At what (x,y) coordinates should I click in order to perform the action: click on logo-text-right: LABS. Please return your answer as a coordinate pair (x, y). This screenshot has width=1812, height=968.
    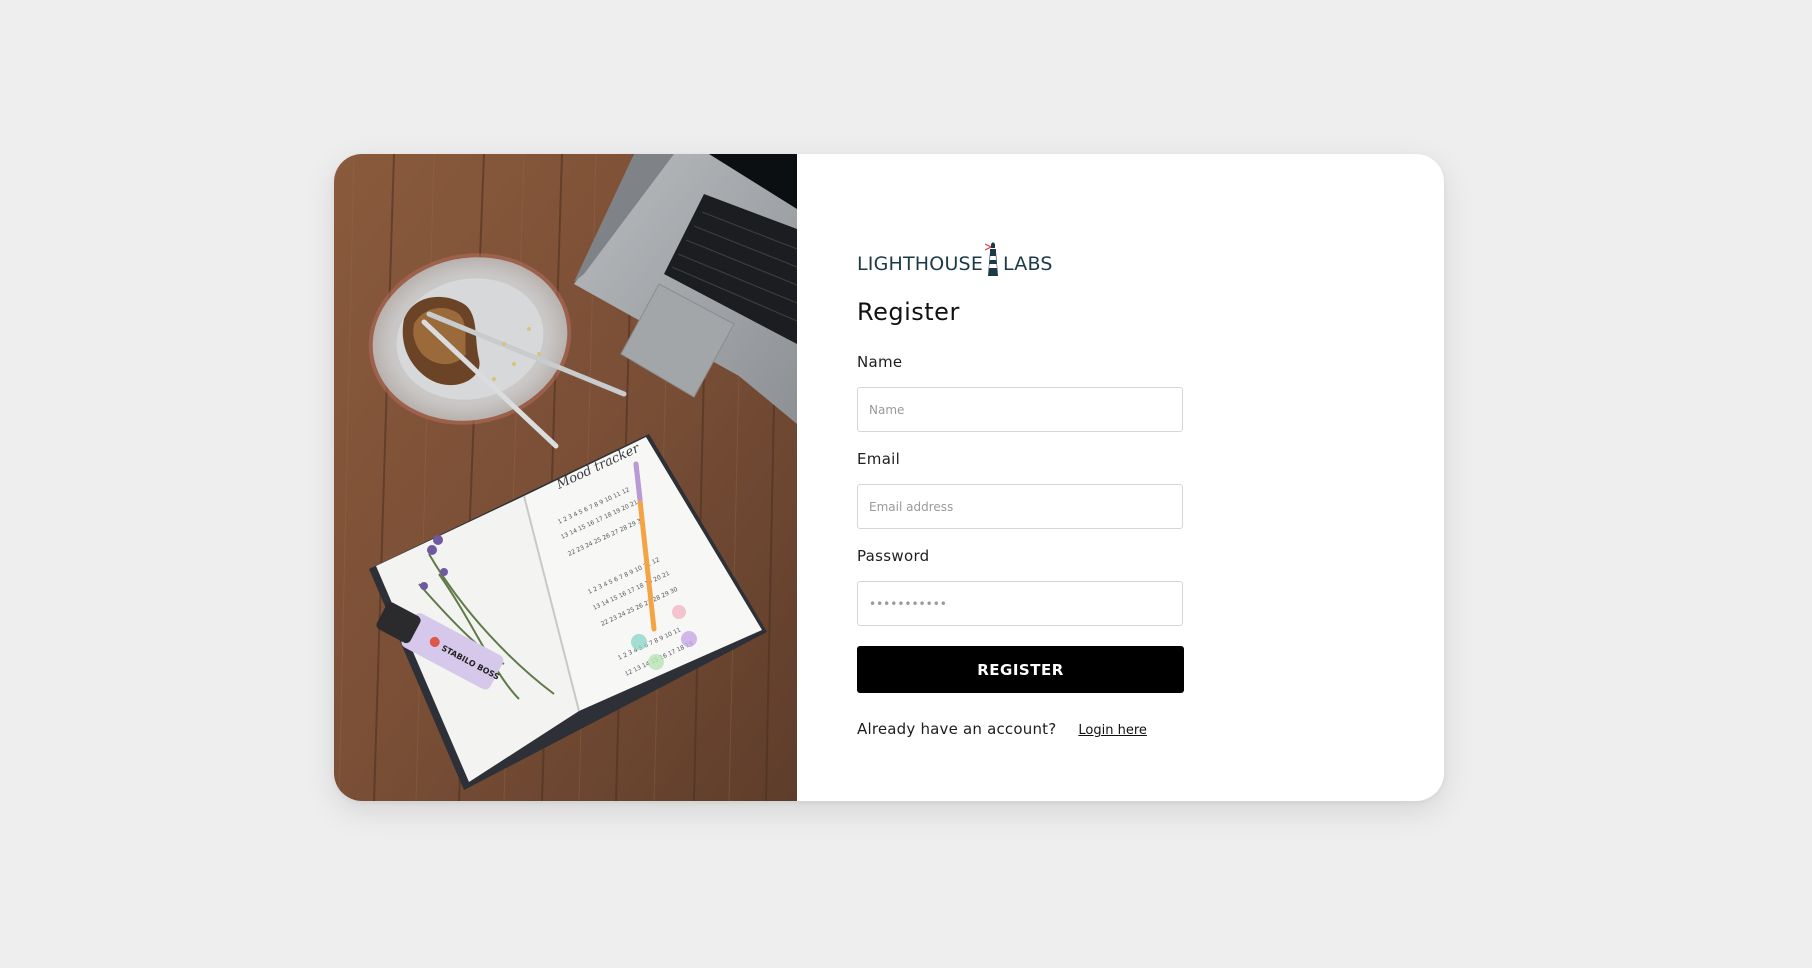
    Looking at the image, I should click on (1028, 264).